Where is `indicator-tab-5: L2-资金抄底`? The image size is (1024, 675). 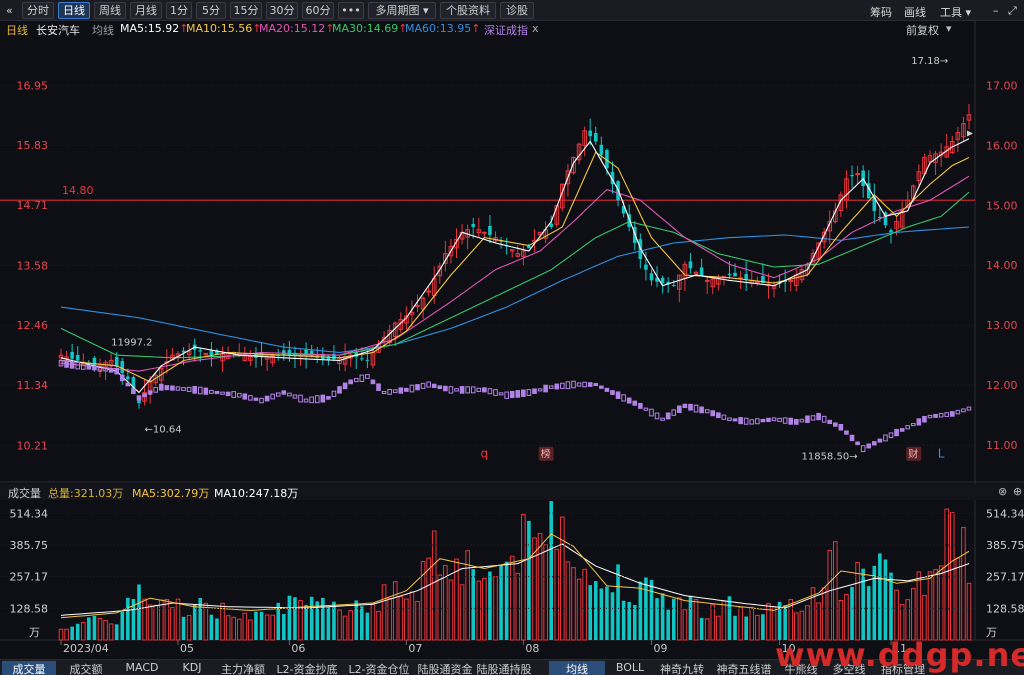 indicator-tab-5: L2-资金抄底 is located at coordinates (307, 668).